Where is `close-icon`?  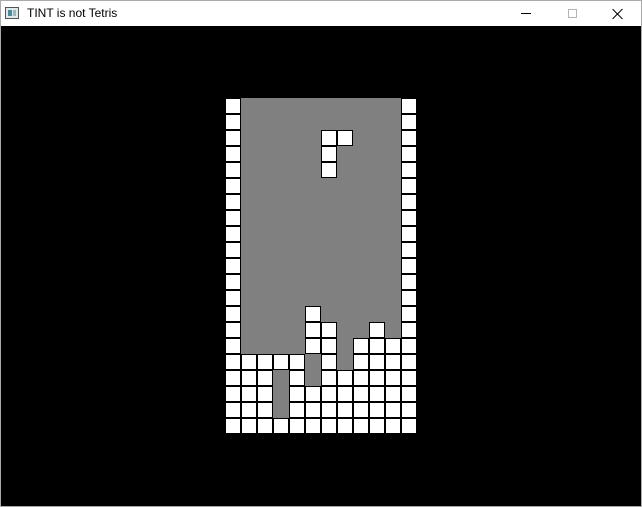
close-icon is located at coordinates (618, 14).